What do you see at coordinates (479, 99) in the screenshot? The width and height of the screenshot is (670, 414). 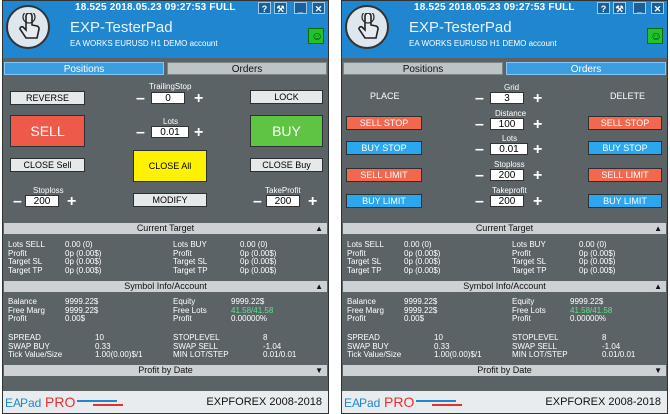 I see `grid-minus-button: –` at bounding box center [479, 99].